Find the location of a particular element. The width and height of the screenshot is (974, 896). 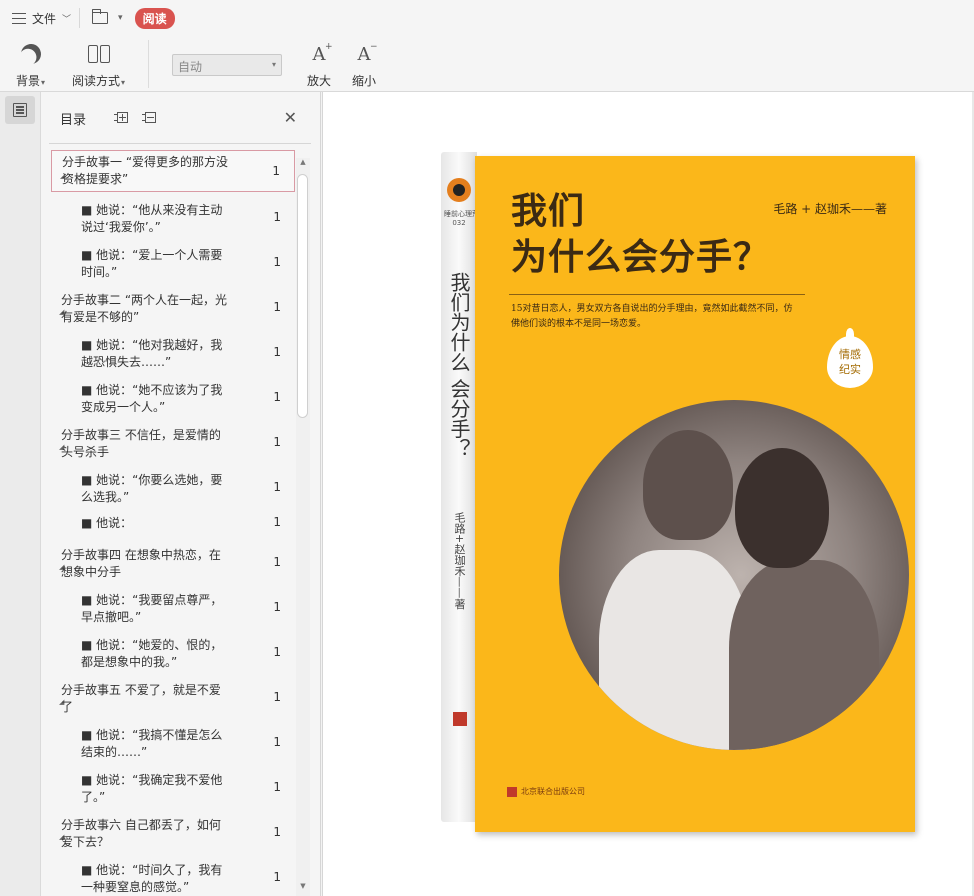

toc-section-item: ■ 他说：“时间久了，我有一种要窒息的感觉。” 1 is located at coordinates (173, 877).